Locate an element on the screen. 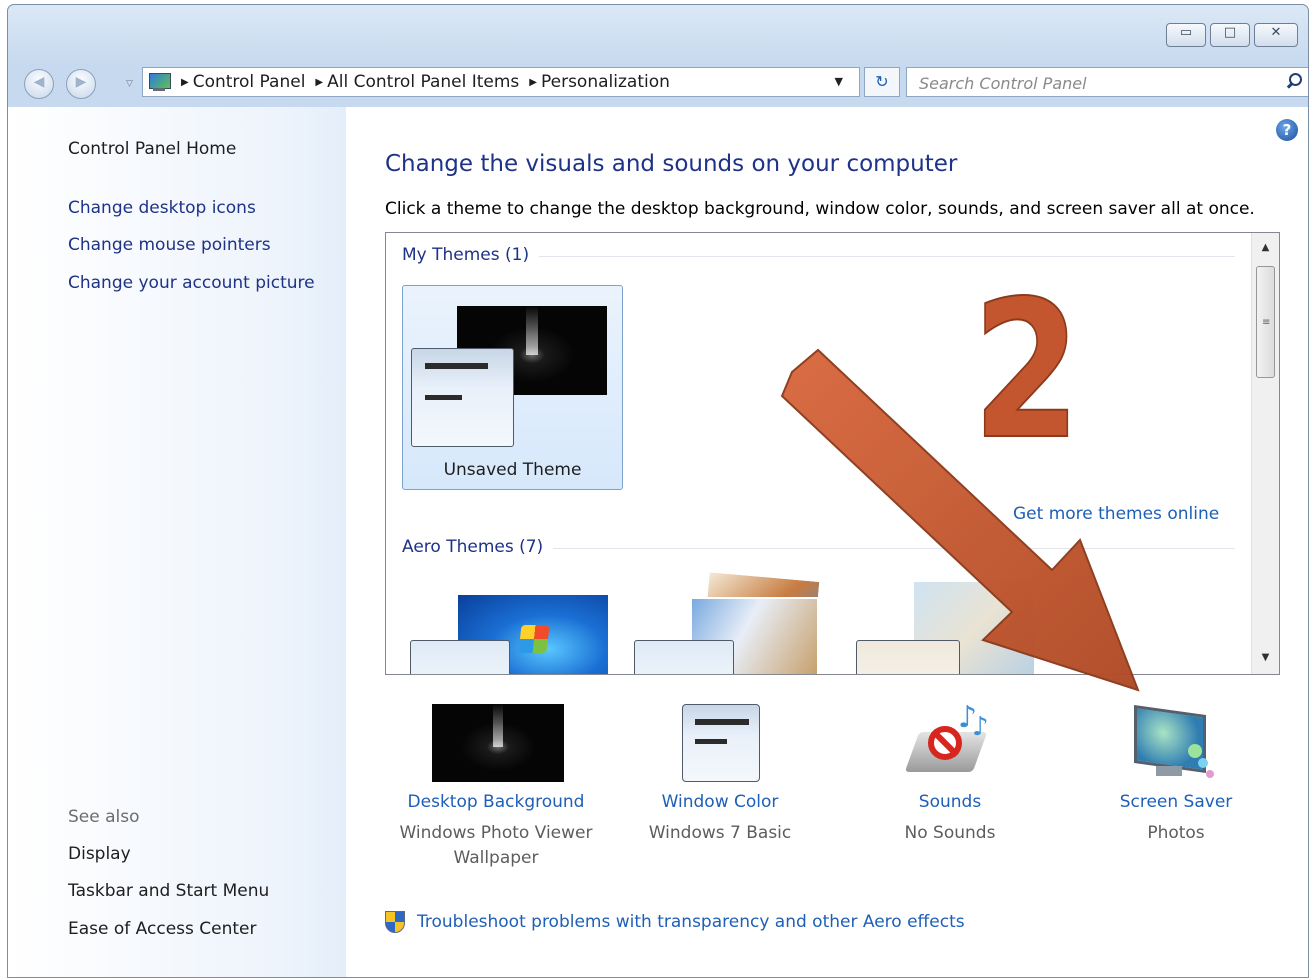 The height and width of the screenshot is (979, 1310). get-more-themes-link: Get more themes online is located at coordinates (1116, 514).